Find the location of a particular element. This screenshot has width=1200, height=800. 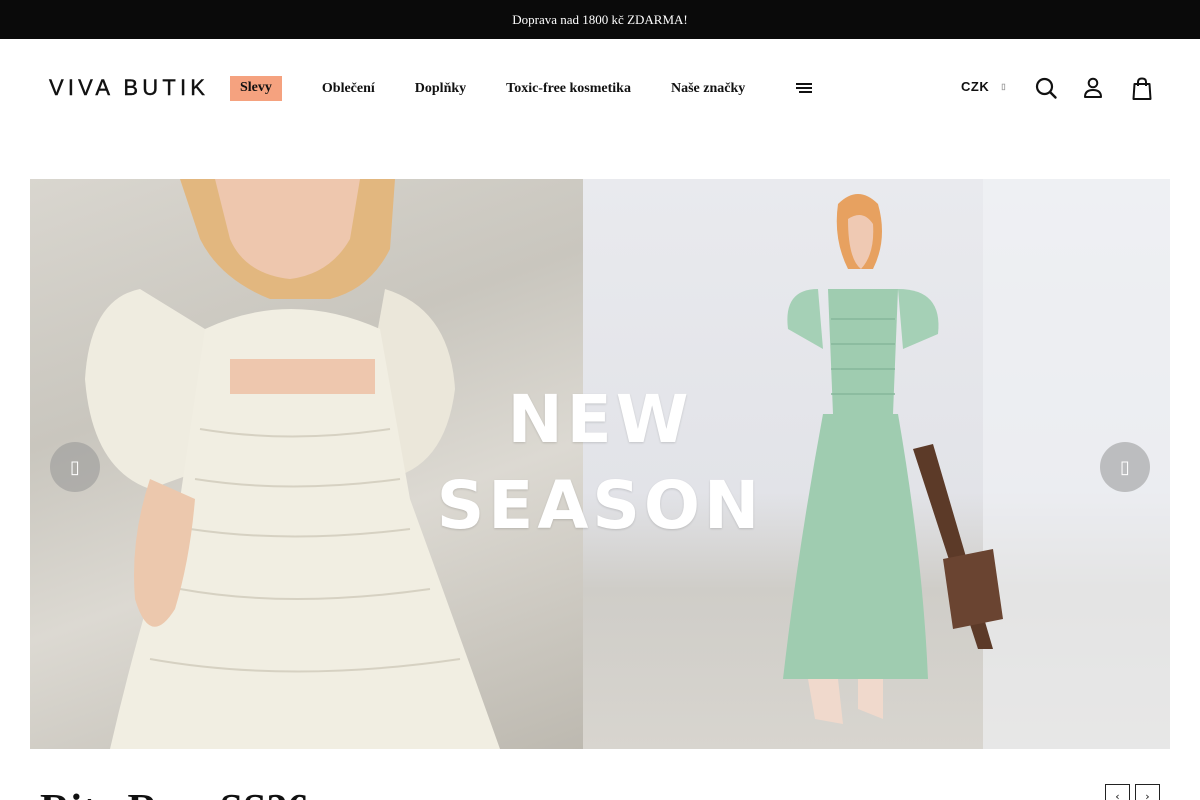

carousel-next-button: › is located at coordinates (1147, 792).